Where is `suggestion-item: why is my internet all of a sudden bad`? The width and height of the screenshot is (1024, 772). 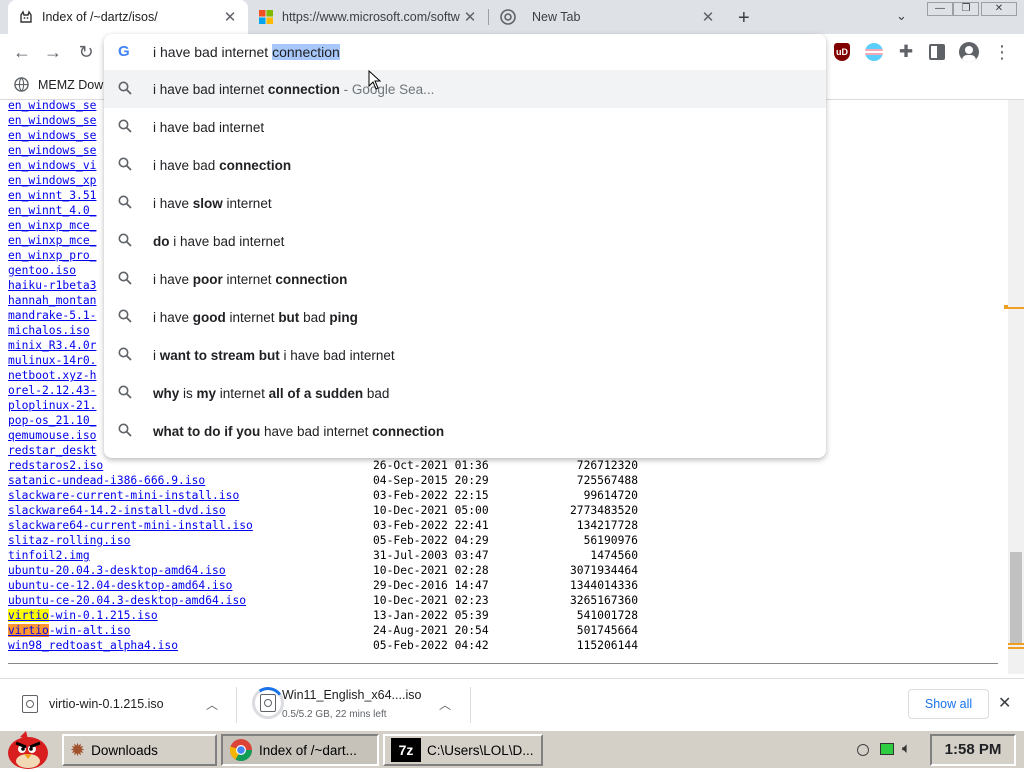
suggestion-item: why is my internet all of a sudden bad is located at coordinates (465, 393).